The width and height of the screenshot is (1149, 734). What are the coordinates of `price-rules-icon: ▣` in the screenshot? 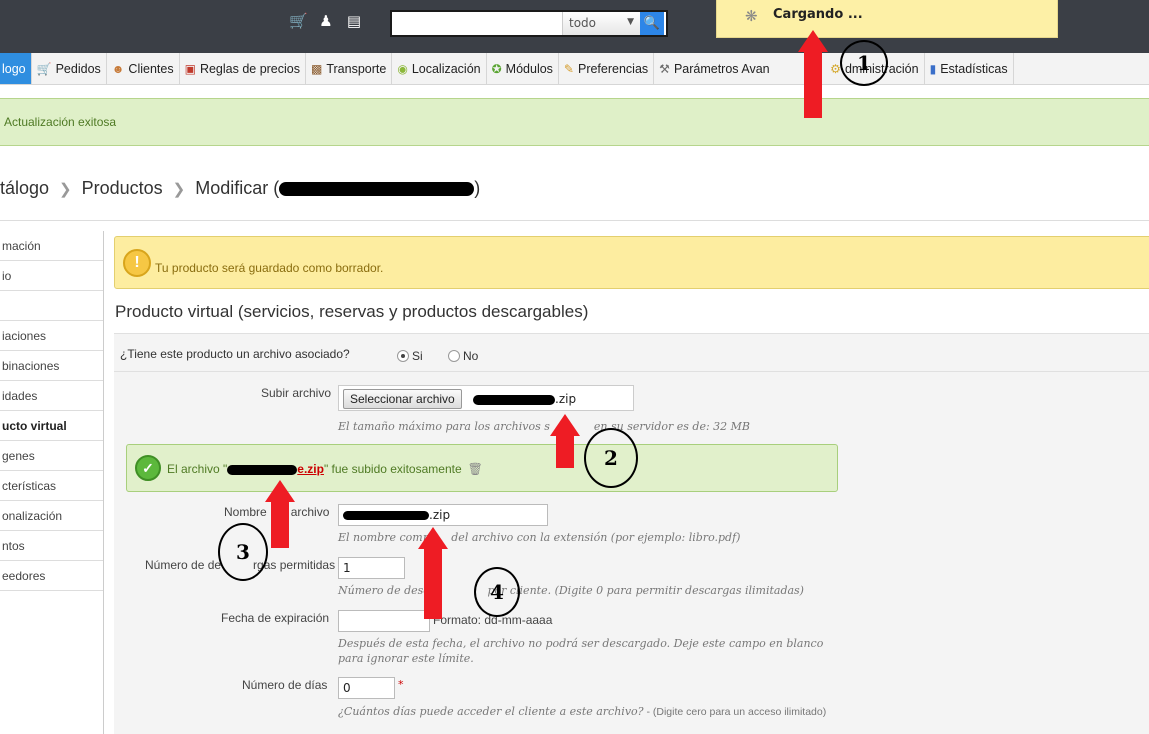 It's located at (190, 68).